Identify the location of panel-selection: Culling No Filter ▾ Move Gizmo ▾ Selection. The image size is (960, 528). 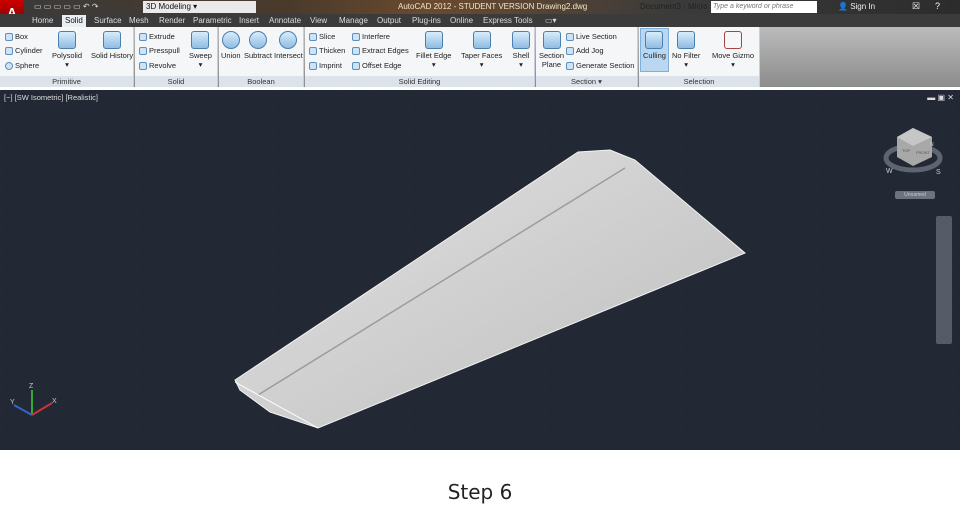
(699, 57).